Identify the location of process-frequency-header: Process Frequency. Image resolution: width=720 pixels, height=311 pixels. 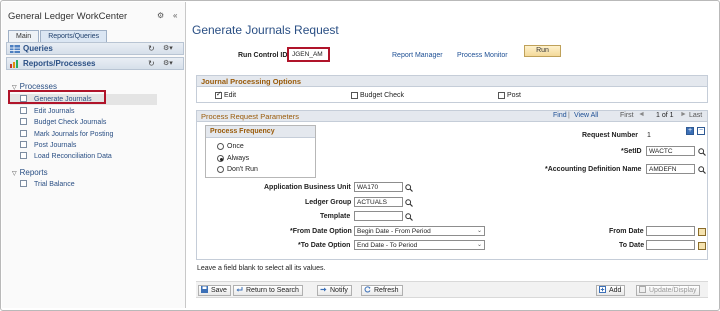
(260, 132).